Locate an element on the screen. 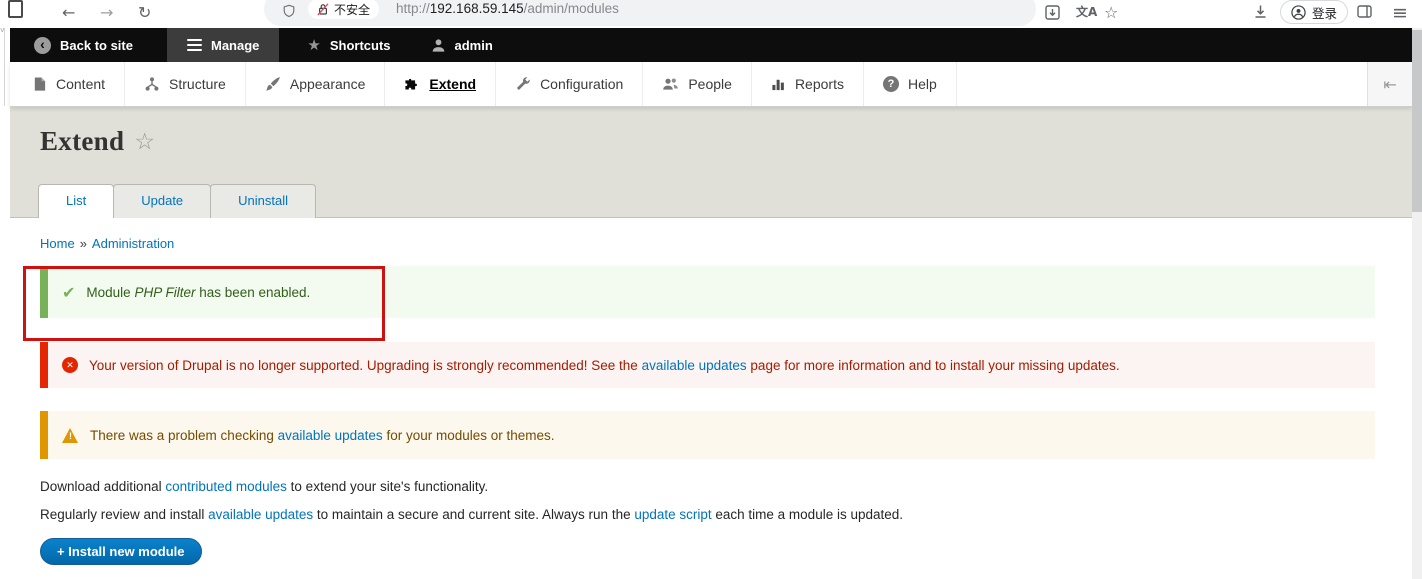 The height and width of the screenshot is (579, 1422). url-host: 192.168.59.145 is located at coordinates (476, 8).